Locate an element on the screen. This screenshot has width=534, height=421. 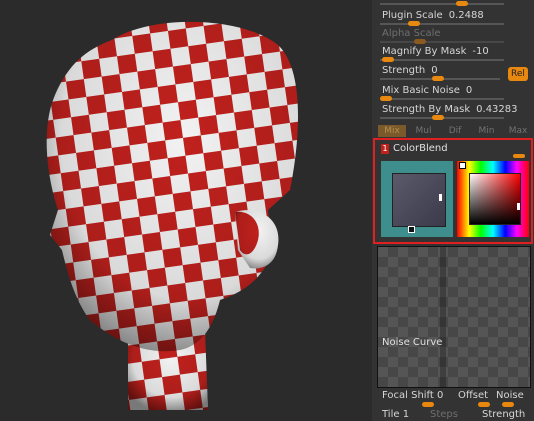
color-swatch-a is located at coordinates (417, 199).